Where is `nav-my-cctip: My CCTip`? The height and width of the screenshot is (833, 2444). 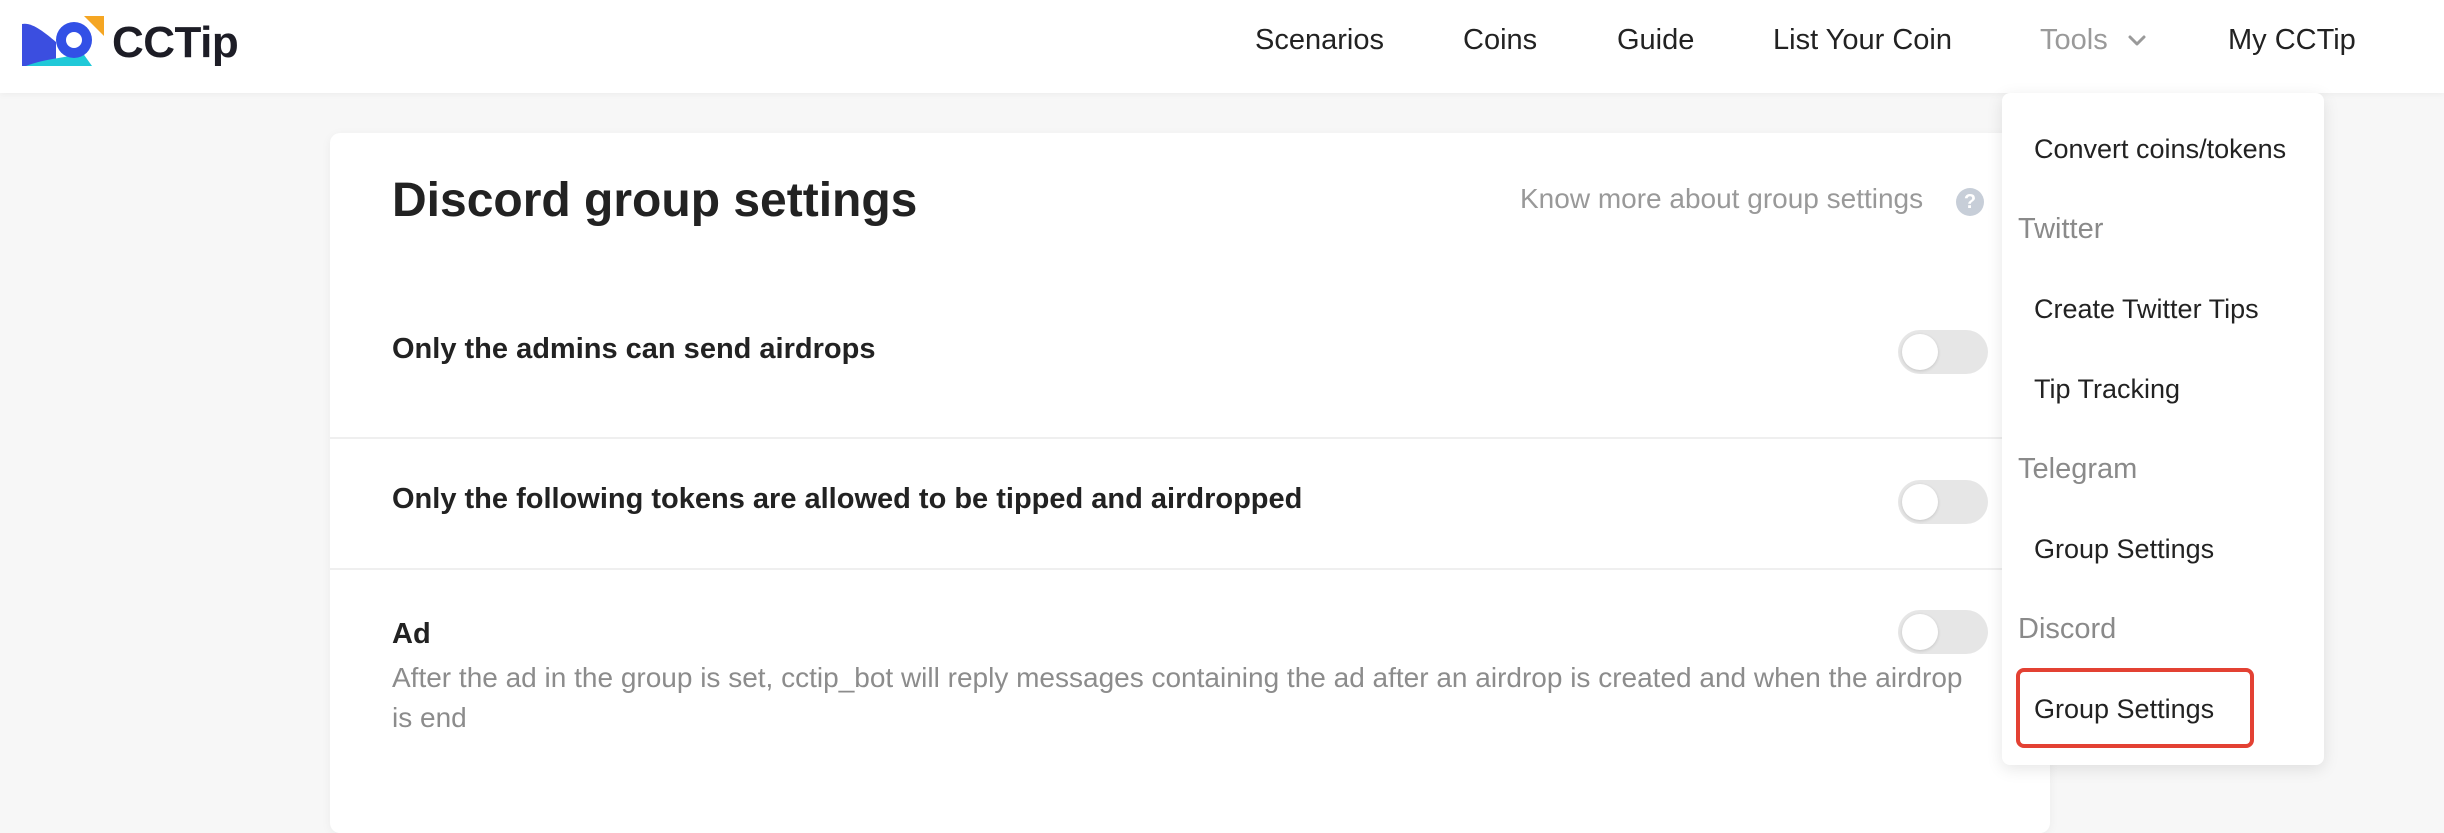
nav-my-cctip: My CCTip is located at coordinates (2292, 40).